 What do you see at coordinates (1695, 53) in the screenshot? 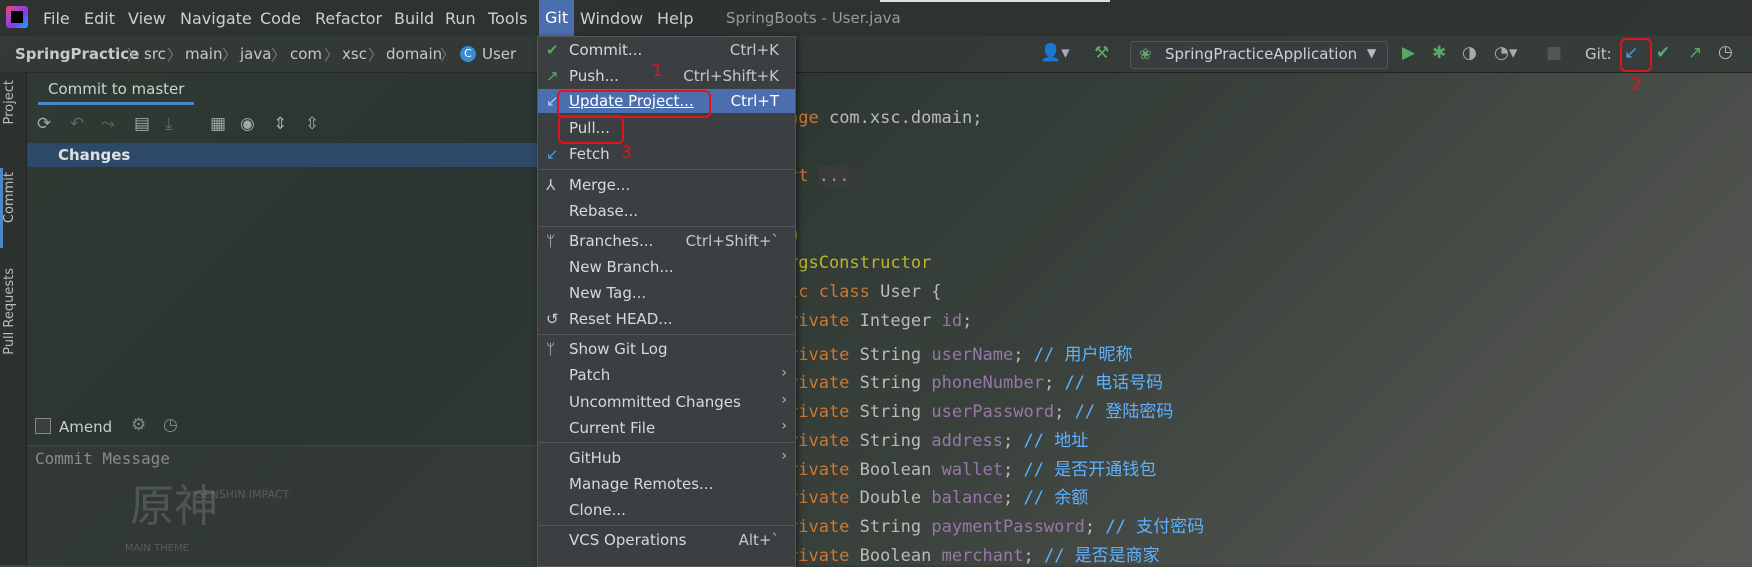
I see `push-icon: ↗` at bounding box center [1695, 53].